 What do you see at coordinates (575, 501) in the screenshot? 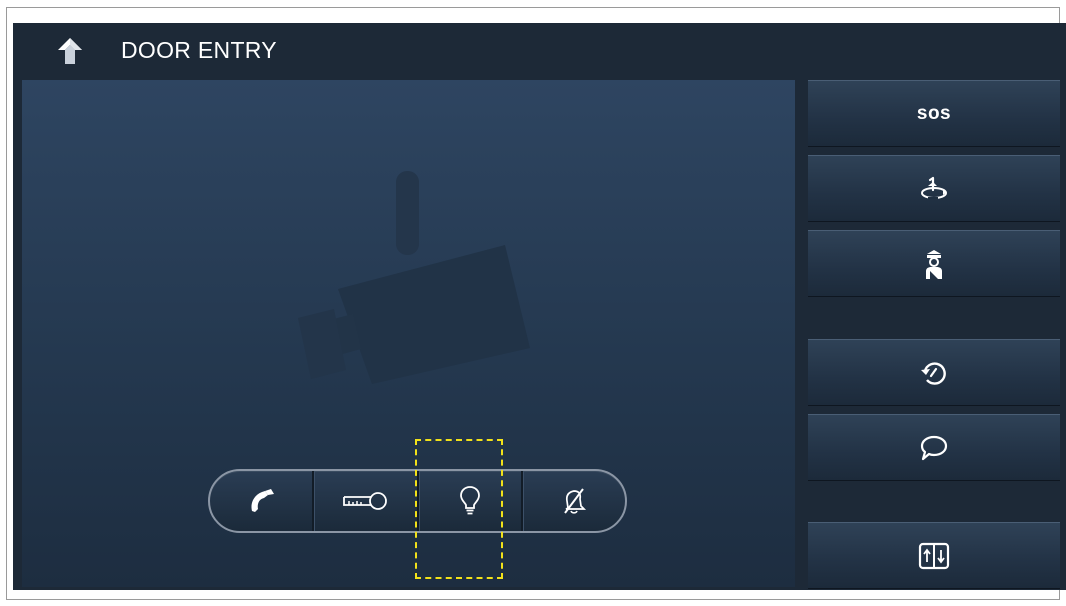
I see `muted-bell-icon` at bounding box center [575, 501].